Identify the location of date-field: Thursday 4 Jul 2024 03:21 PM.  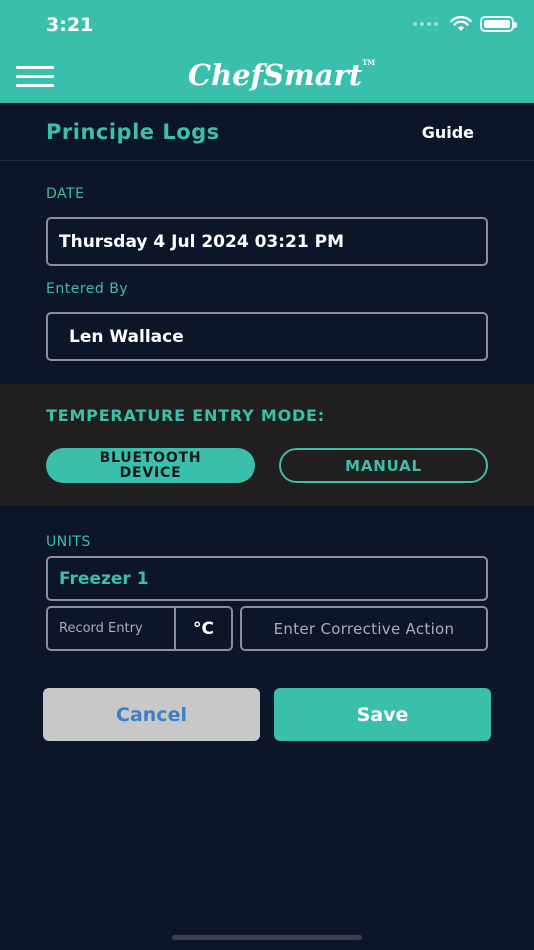
(267, 241).